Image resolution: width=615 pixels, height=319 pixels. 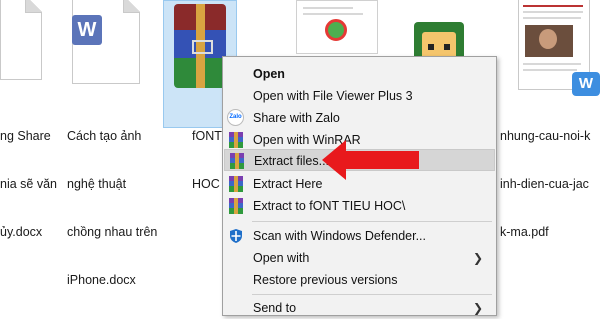 What do you see at coordinates (200, 46) in the screenshot?
I see `winrar-archive-icon` at bounding box center [200, 46].